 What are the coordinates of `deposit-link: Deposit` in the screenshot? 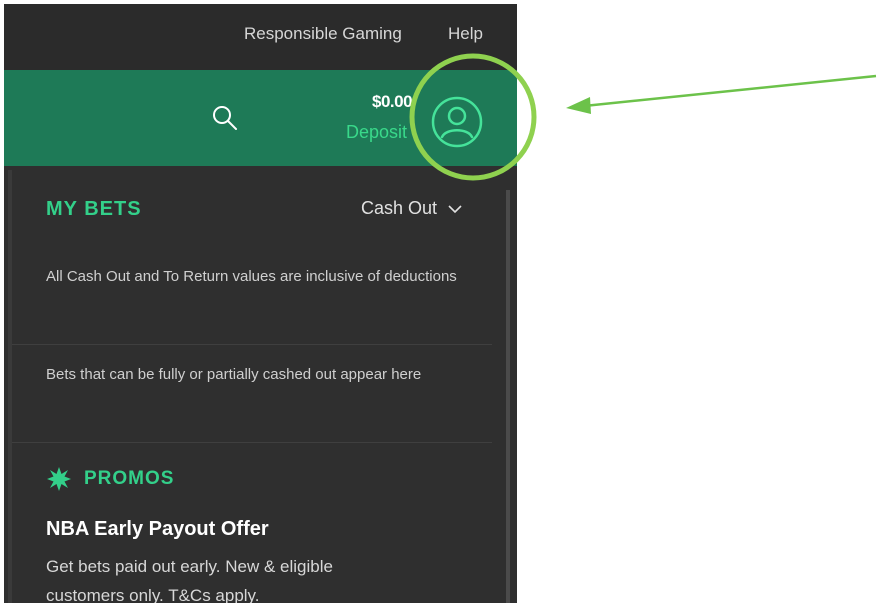 It's located at (376, 132).